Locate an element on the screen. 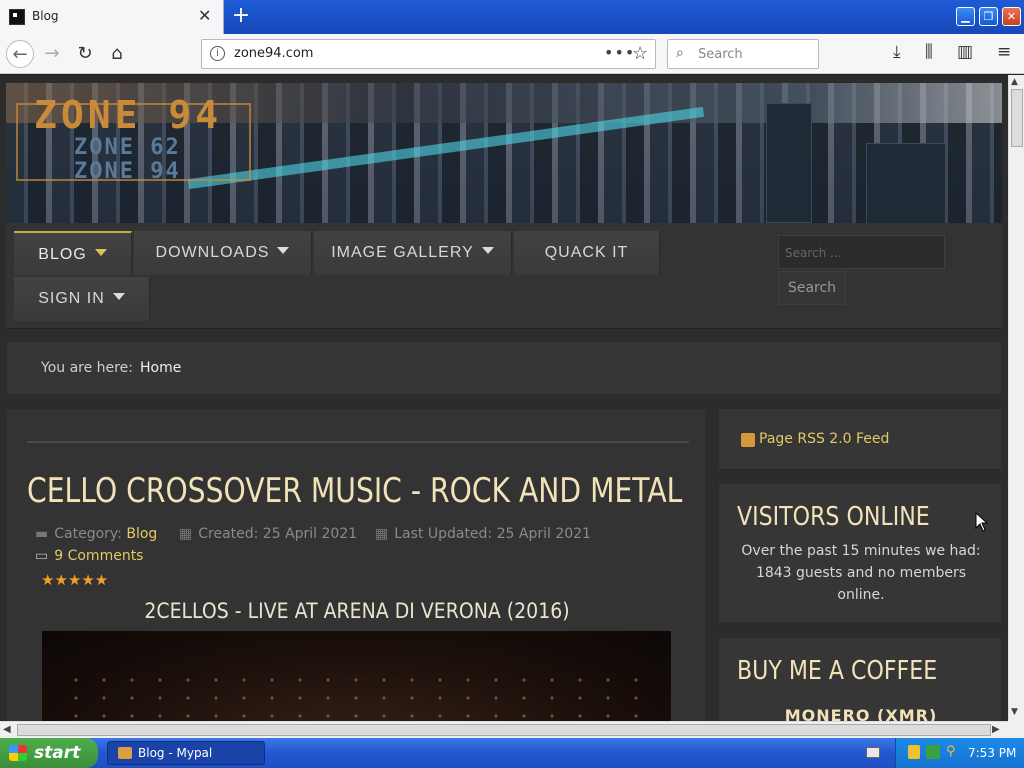  keyboard-icon is located at coordinates (873, 752).